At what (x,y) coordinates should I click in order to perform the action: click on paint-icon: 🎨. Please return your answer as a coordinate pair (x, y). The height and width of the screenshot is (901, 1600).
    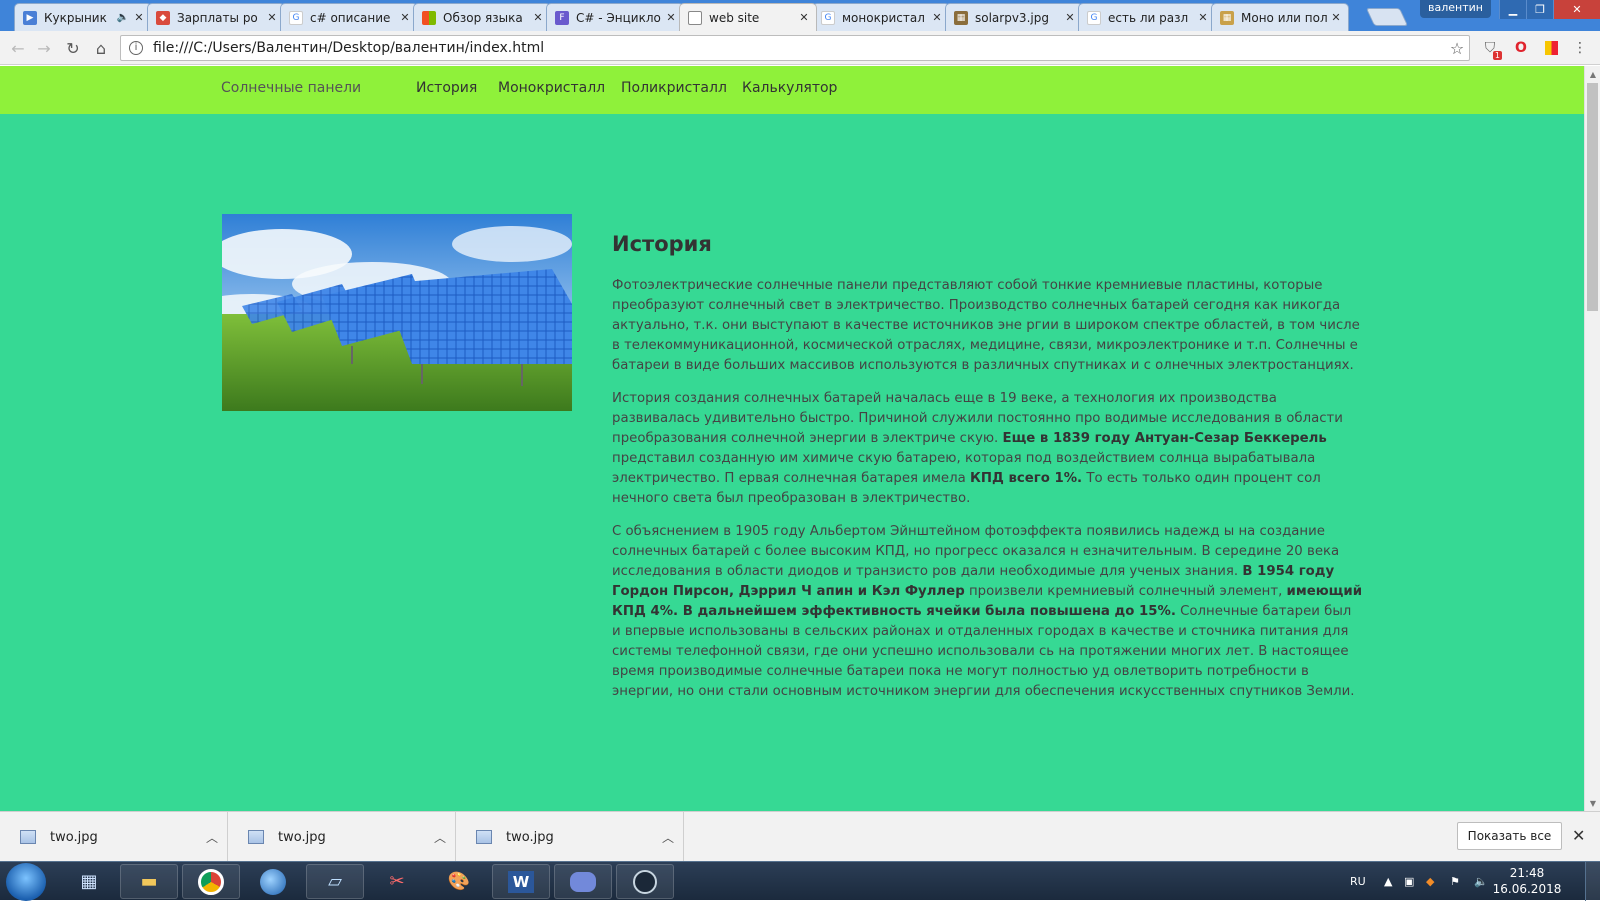
    Looking at the image, I should click on (459, 881).